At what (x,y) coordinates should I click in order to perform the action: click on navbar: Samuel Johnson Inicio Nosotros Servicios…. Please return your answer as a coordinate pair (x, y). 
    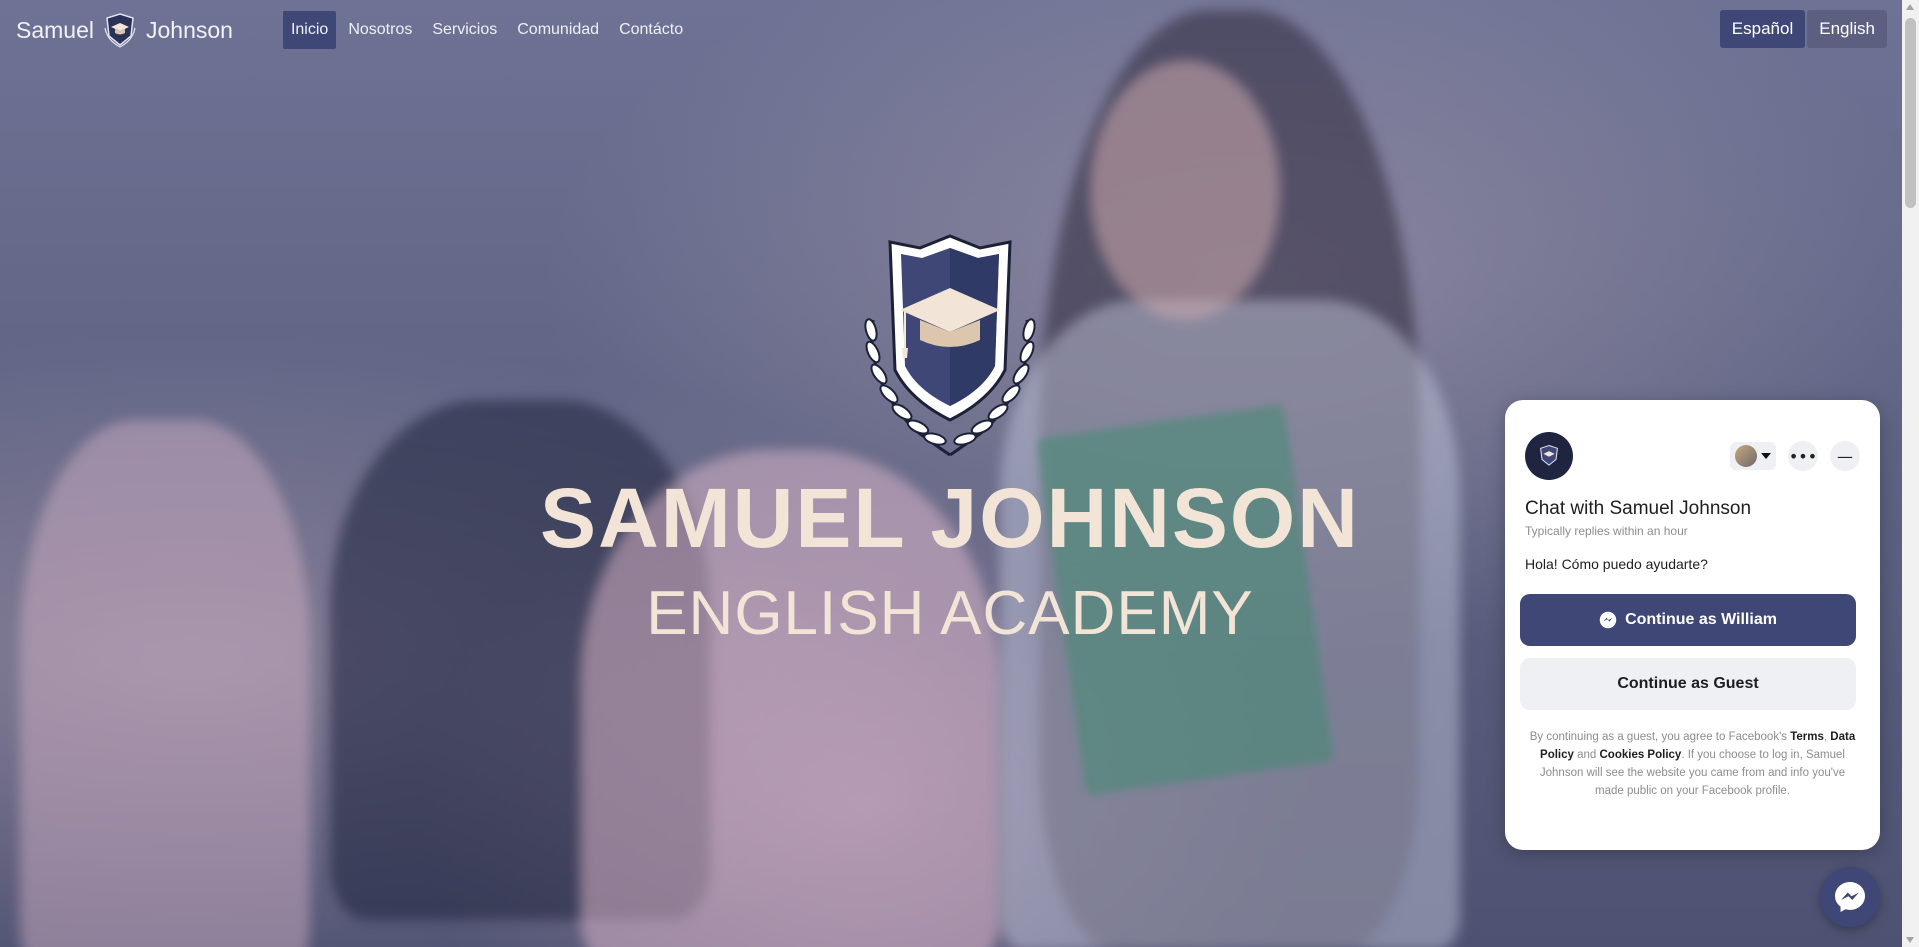
    Looking at the image, I should click on (959, 30).